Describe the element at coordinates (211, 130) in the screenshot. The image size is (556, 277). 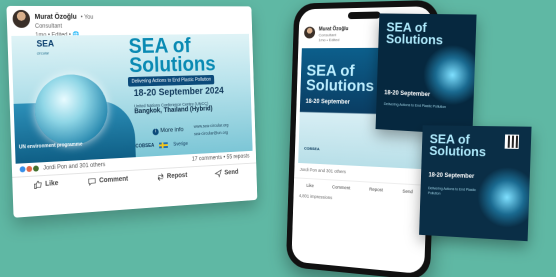
I see `event-links: www.sea-circular.org sea-circular@un.org` at that location.